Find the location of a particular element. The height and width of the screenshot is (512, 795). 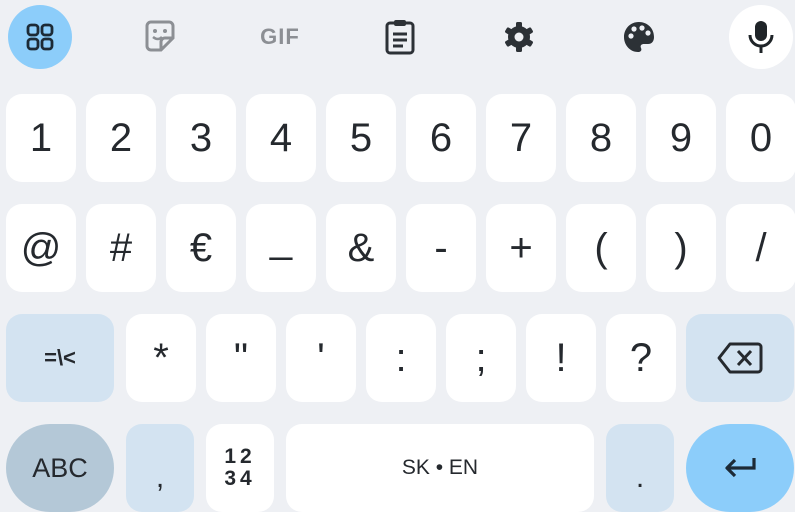

key-label: / is located at coordinates (761, 247).